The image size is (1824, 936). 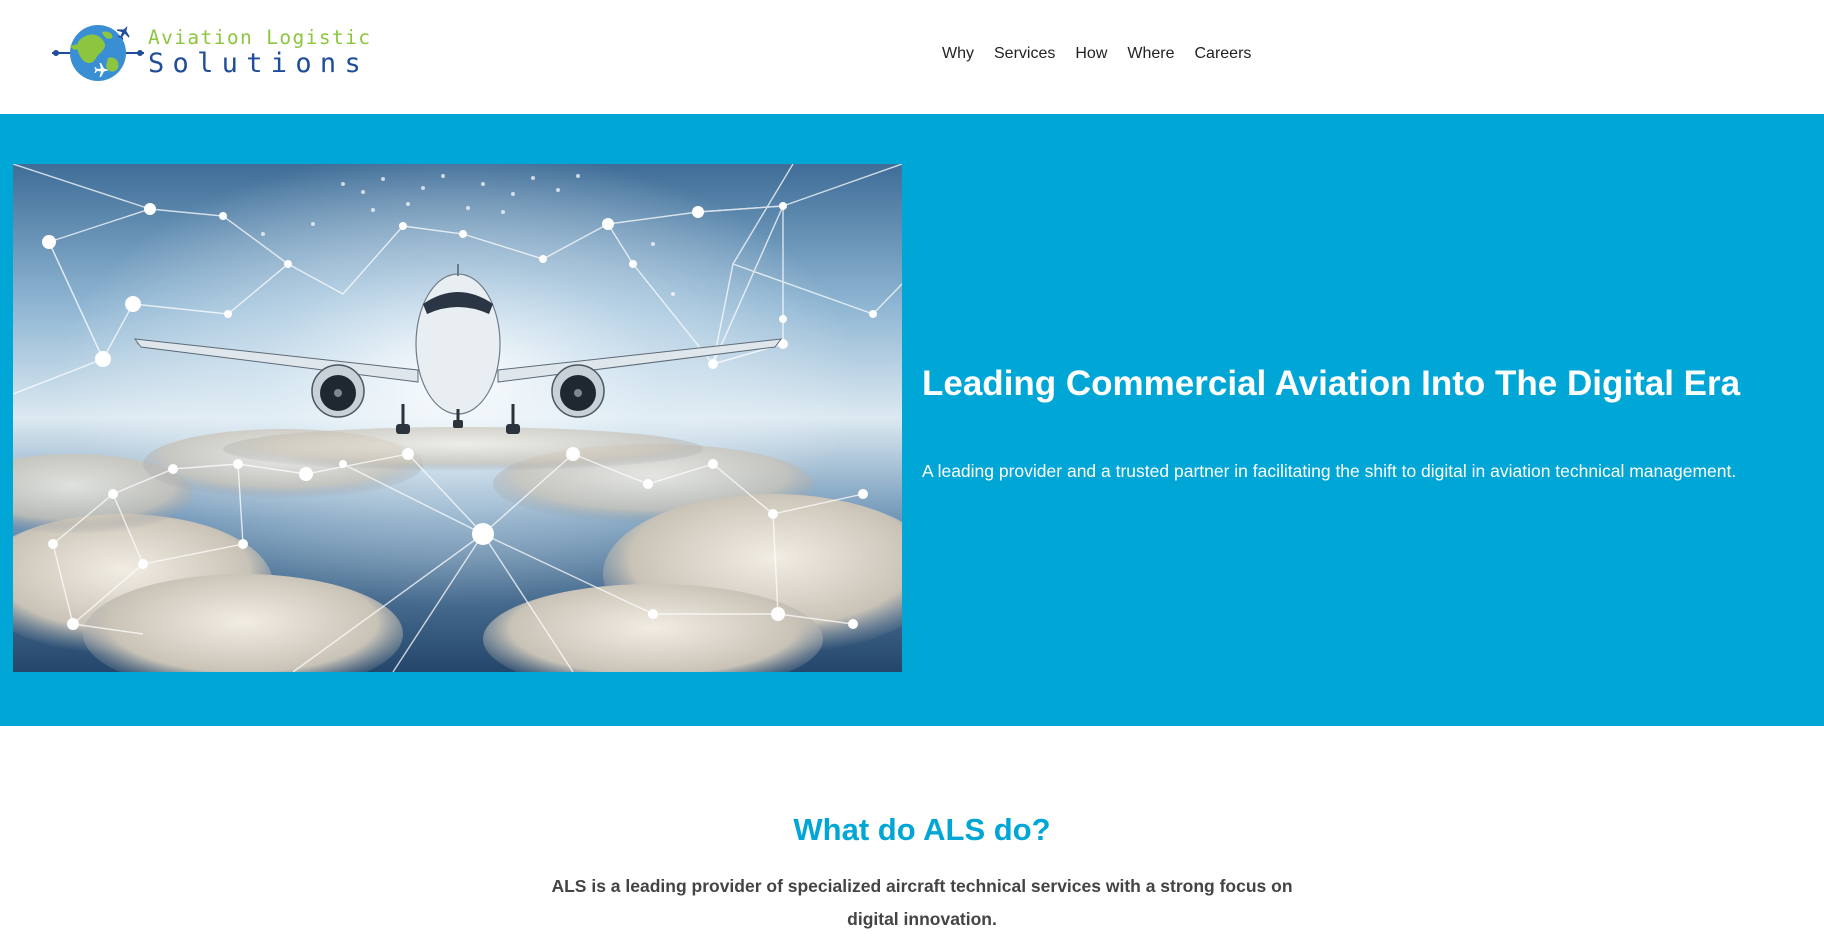 What do you see at coordinates (98, 53) in the screenshot?
I see `globe-plane-icon` at bounding box center [98, 53].